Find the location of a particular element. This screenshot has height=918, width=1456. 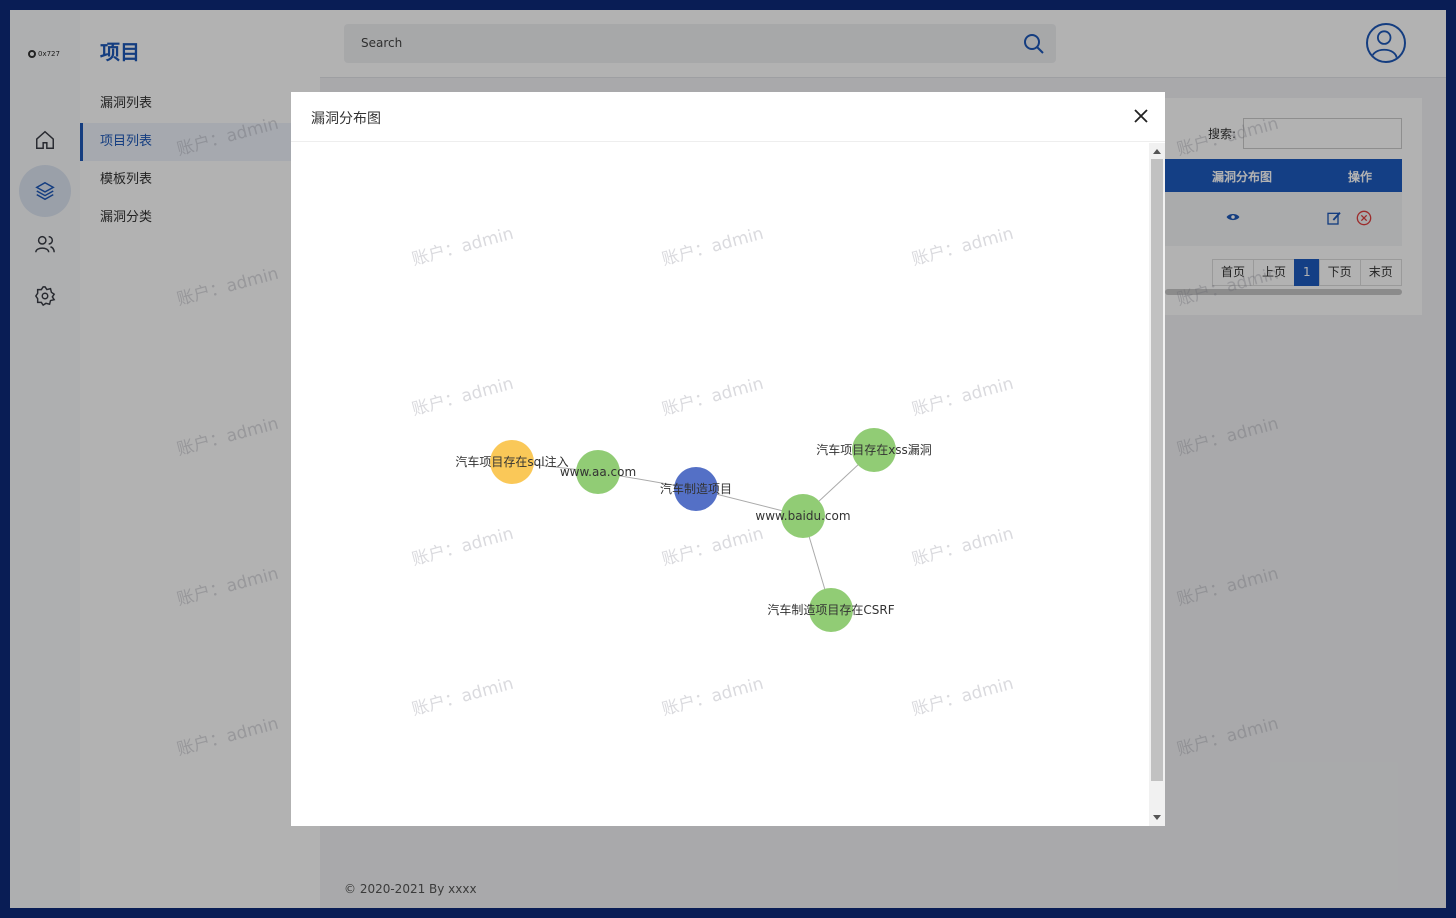

modal-title: 漏洞分布图 is located at coordinates (346, 119).